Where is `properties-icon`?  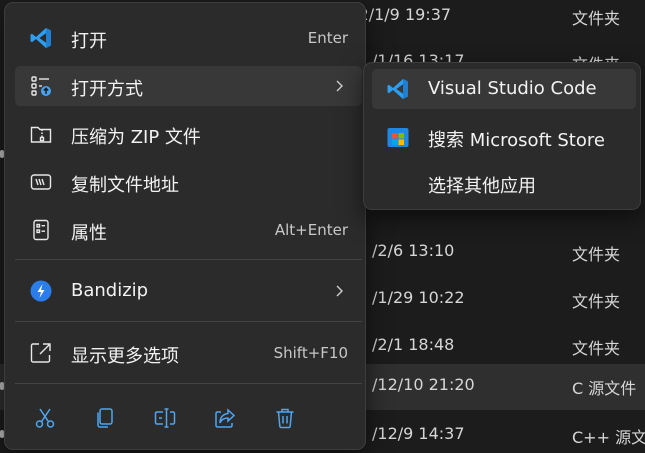 properties-icon is located at coordinates (41, 230).